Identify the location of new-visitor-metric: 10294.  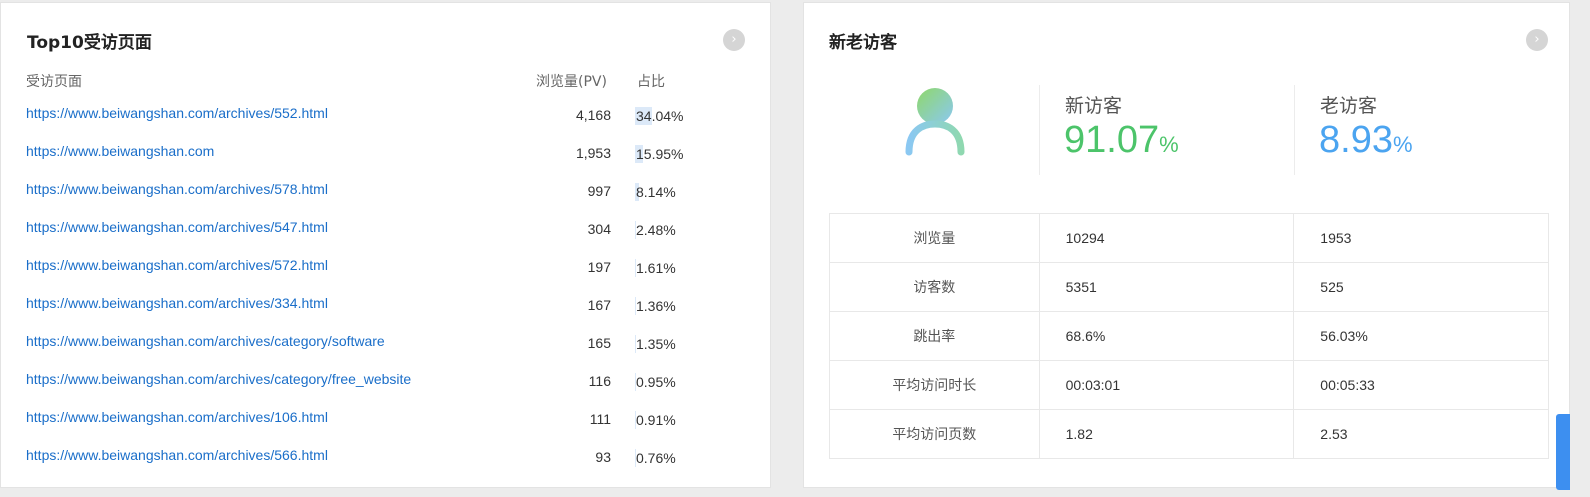
(1166, 238).